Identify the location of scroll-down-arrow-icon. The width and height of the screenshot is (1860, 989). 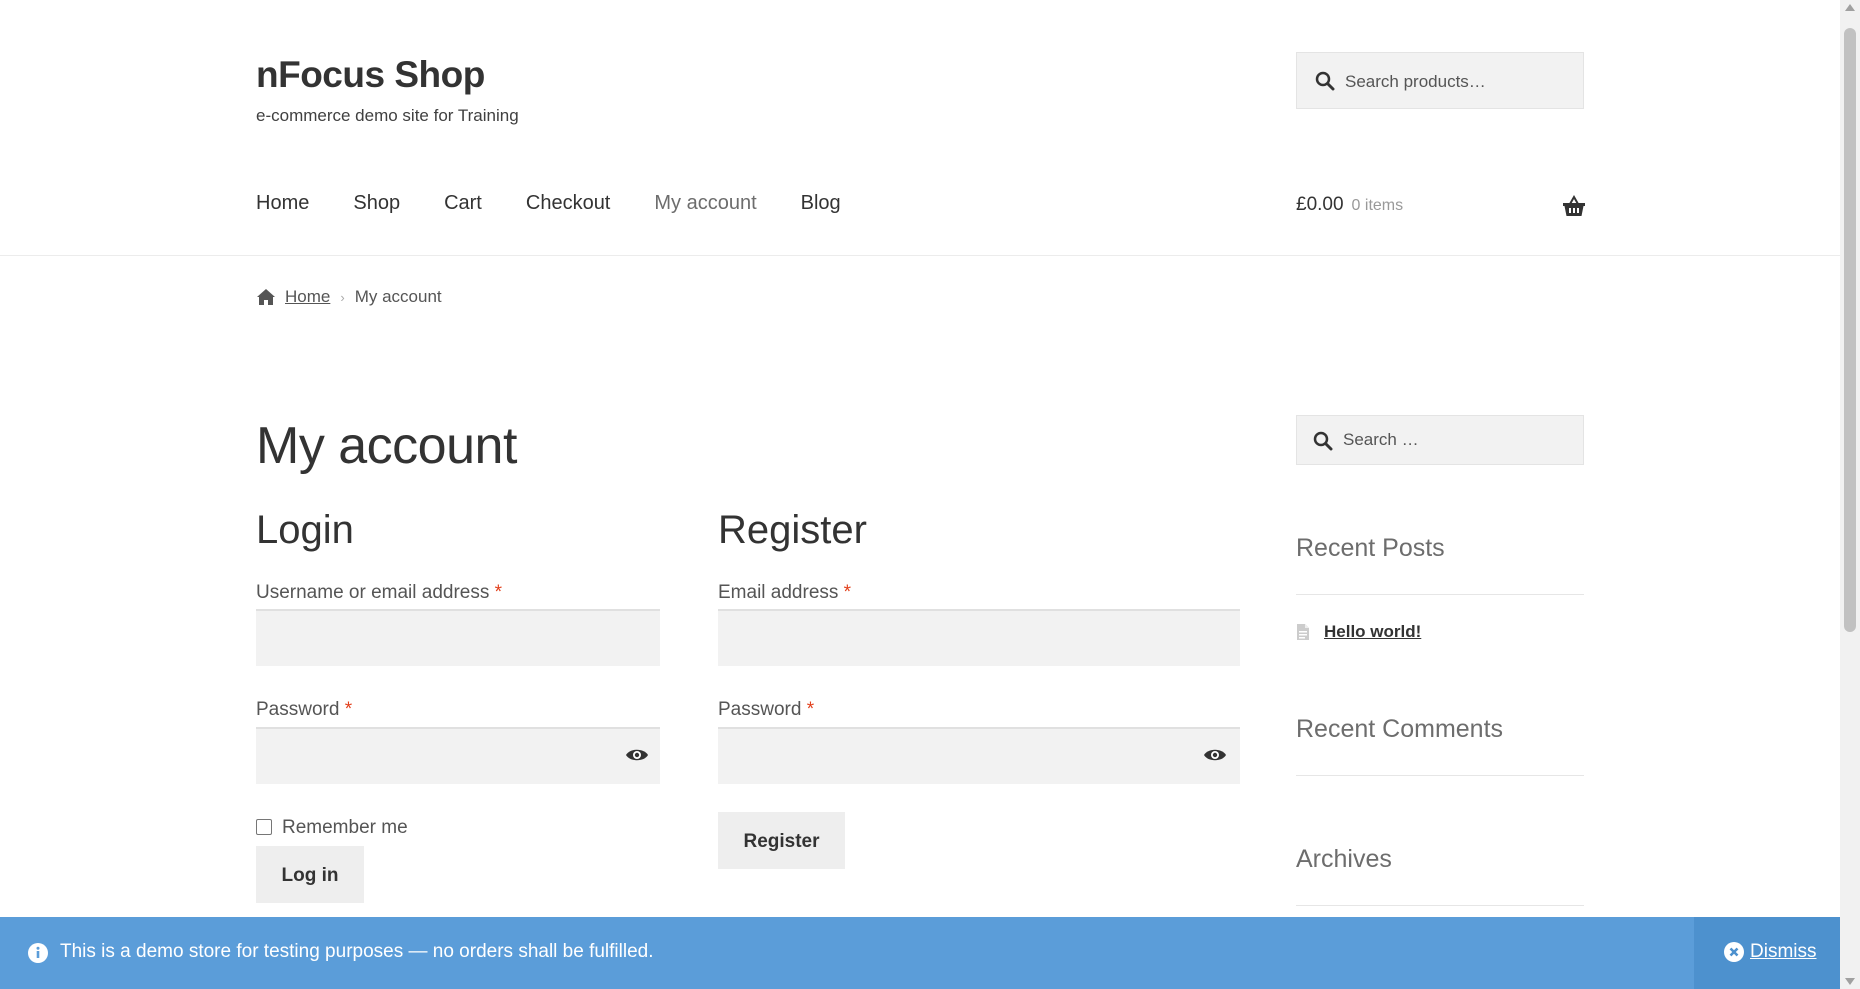
(1850, 981).